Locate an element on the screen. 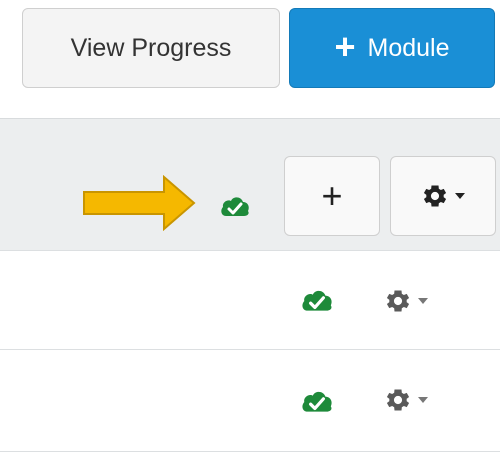 This screenshot has height=458, width=500. add-module-label: Module is located at coordinates (408, 47).